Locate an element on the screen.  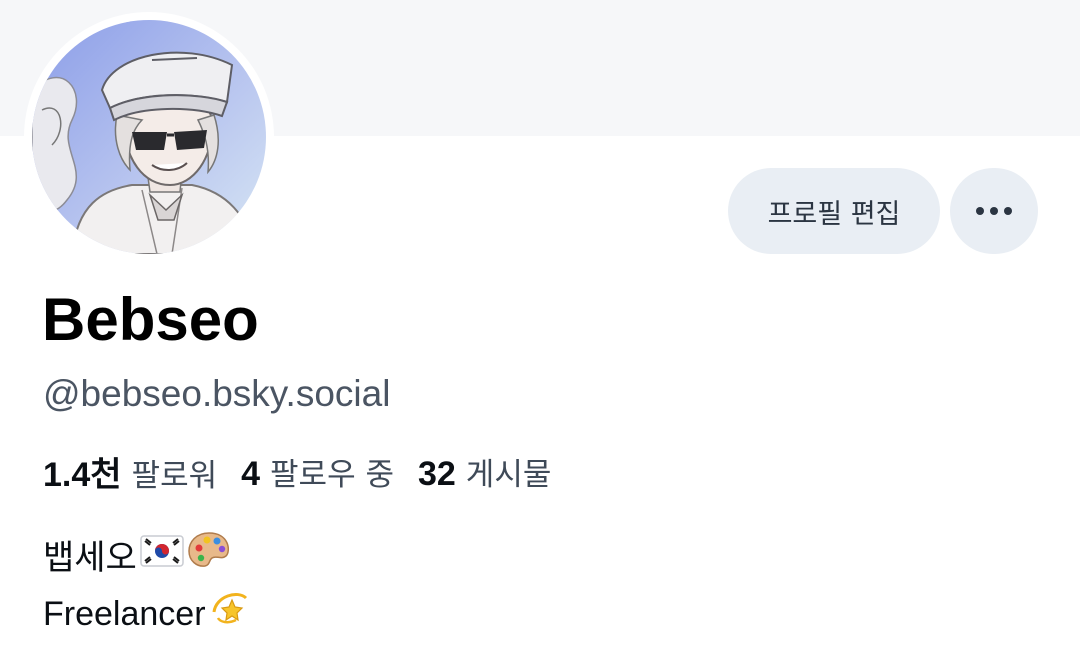
bio-occupation-text: Freelancer is located at coordinates (124, 614).